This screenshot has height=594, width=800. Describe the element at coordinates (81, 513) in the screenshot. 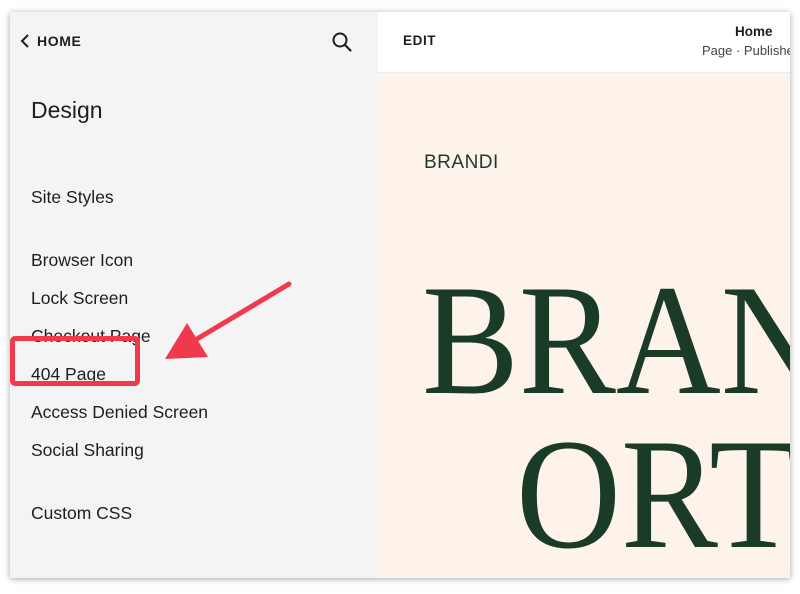

I see `sidebar-item-custom-css: Custom CSS` at that location.